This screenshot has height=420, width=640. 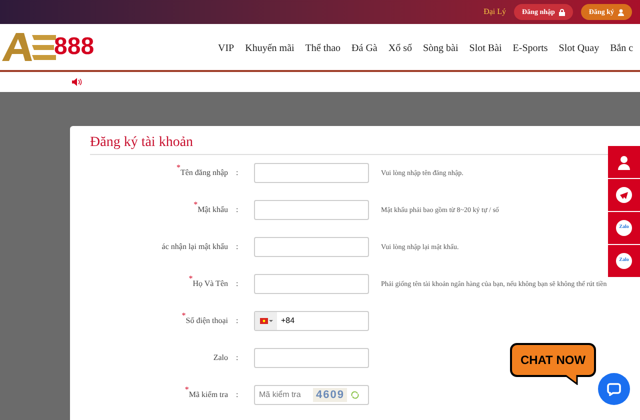 What do you see at coordinates (226, 48) in the screenshot?
I see `nav-link: VIP` at bounding box center [226, 48].